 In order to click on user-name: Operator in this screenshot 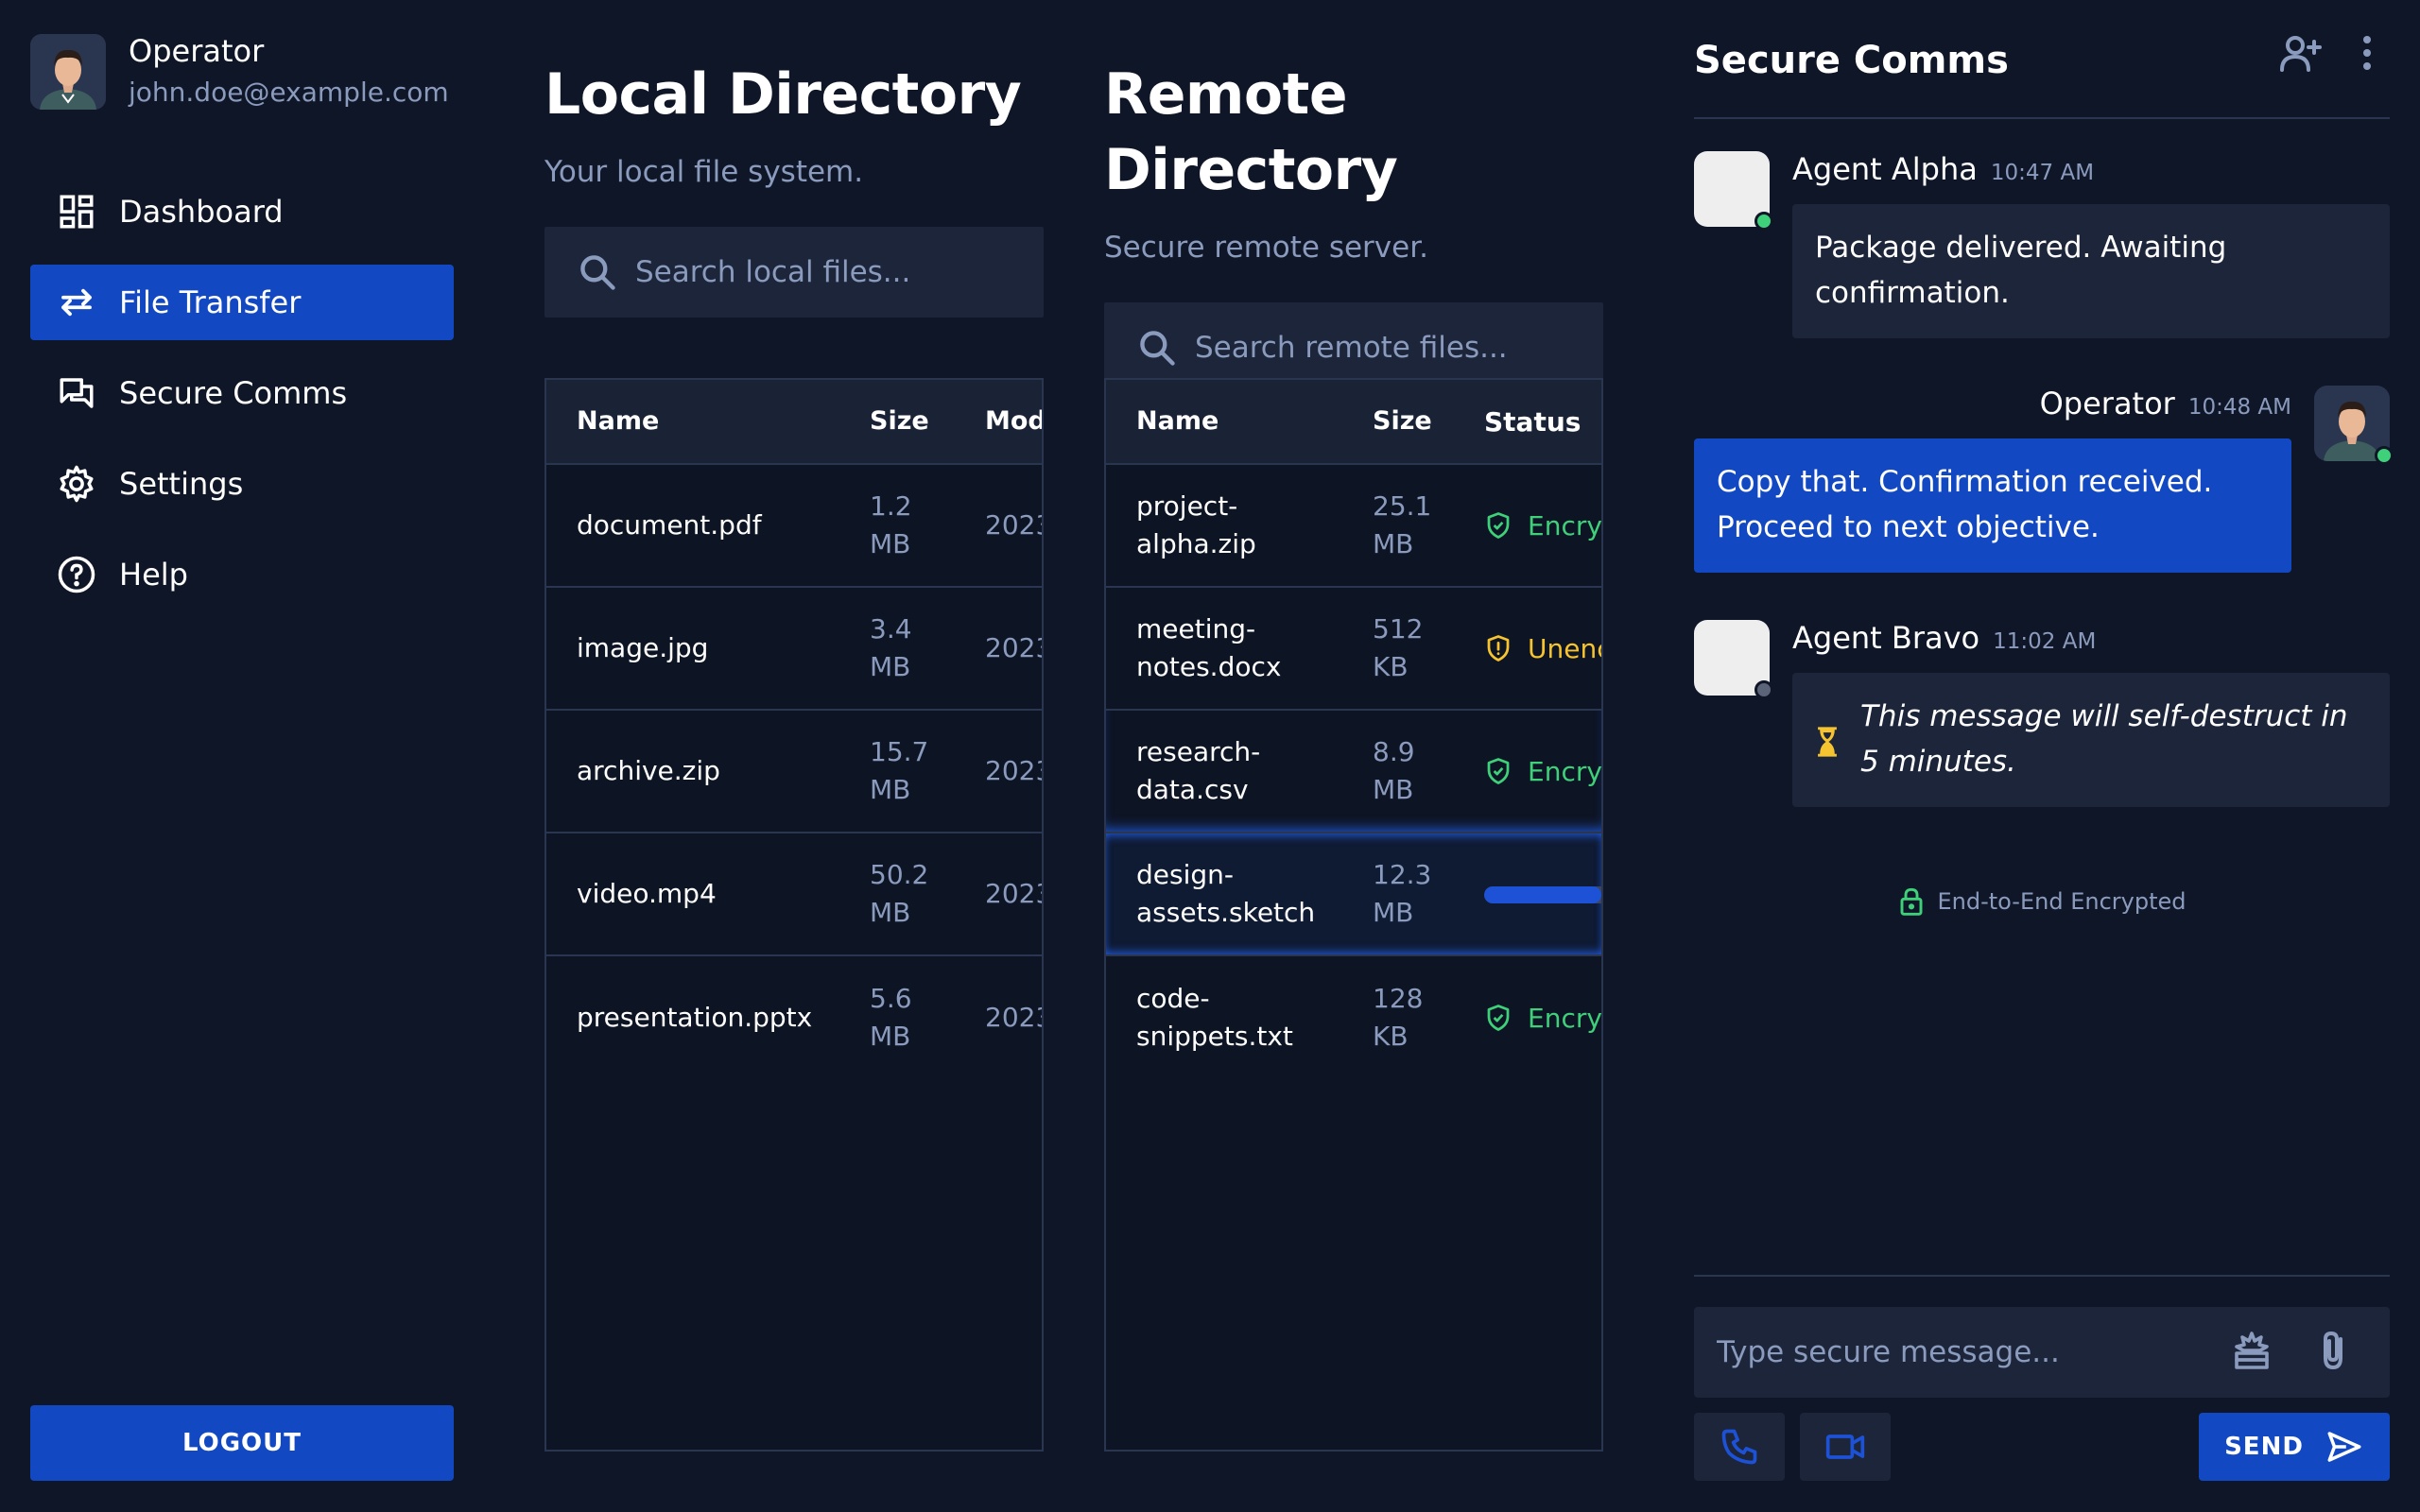, I will do `click(197, 51)`.